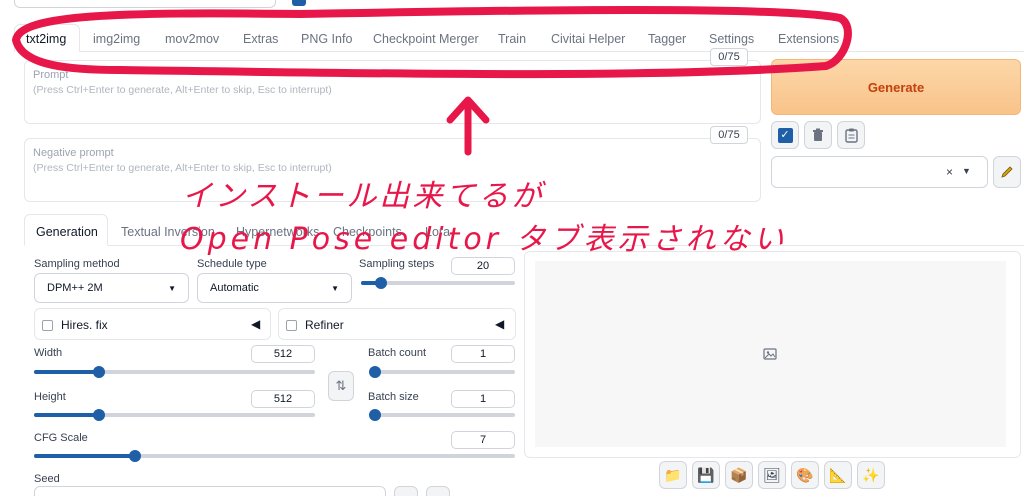  I want to click on annotation-loop, so click(431, 42).